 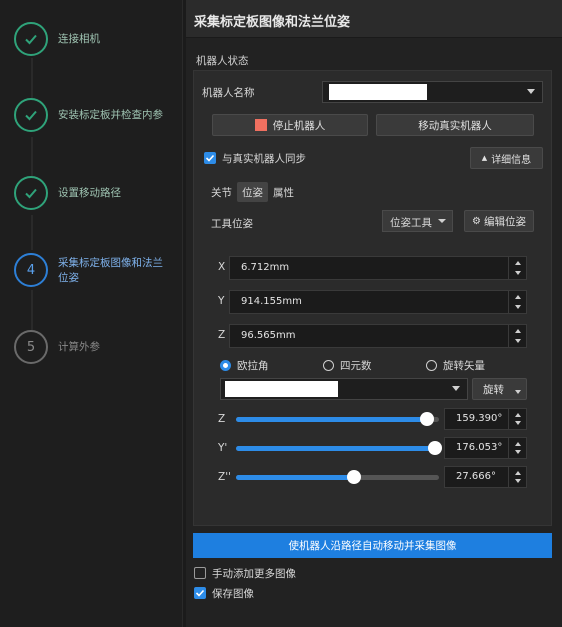 What do you see at coordinates (464, 366) in the screenshot?
I see `rotation-vector-label: 旋转矢量` at bounding box center [464, 366].